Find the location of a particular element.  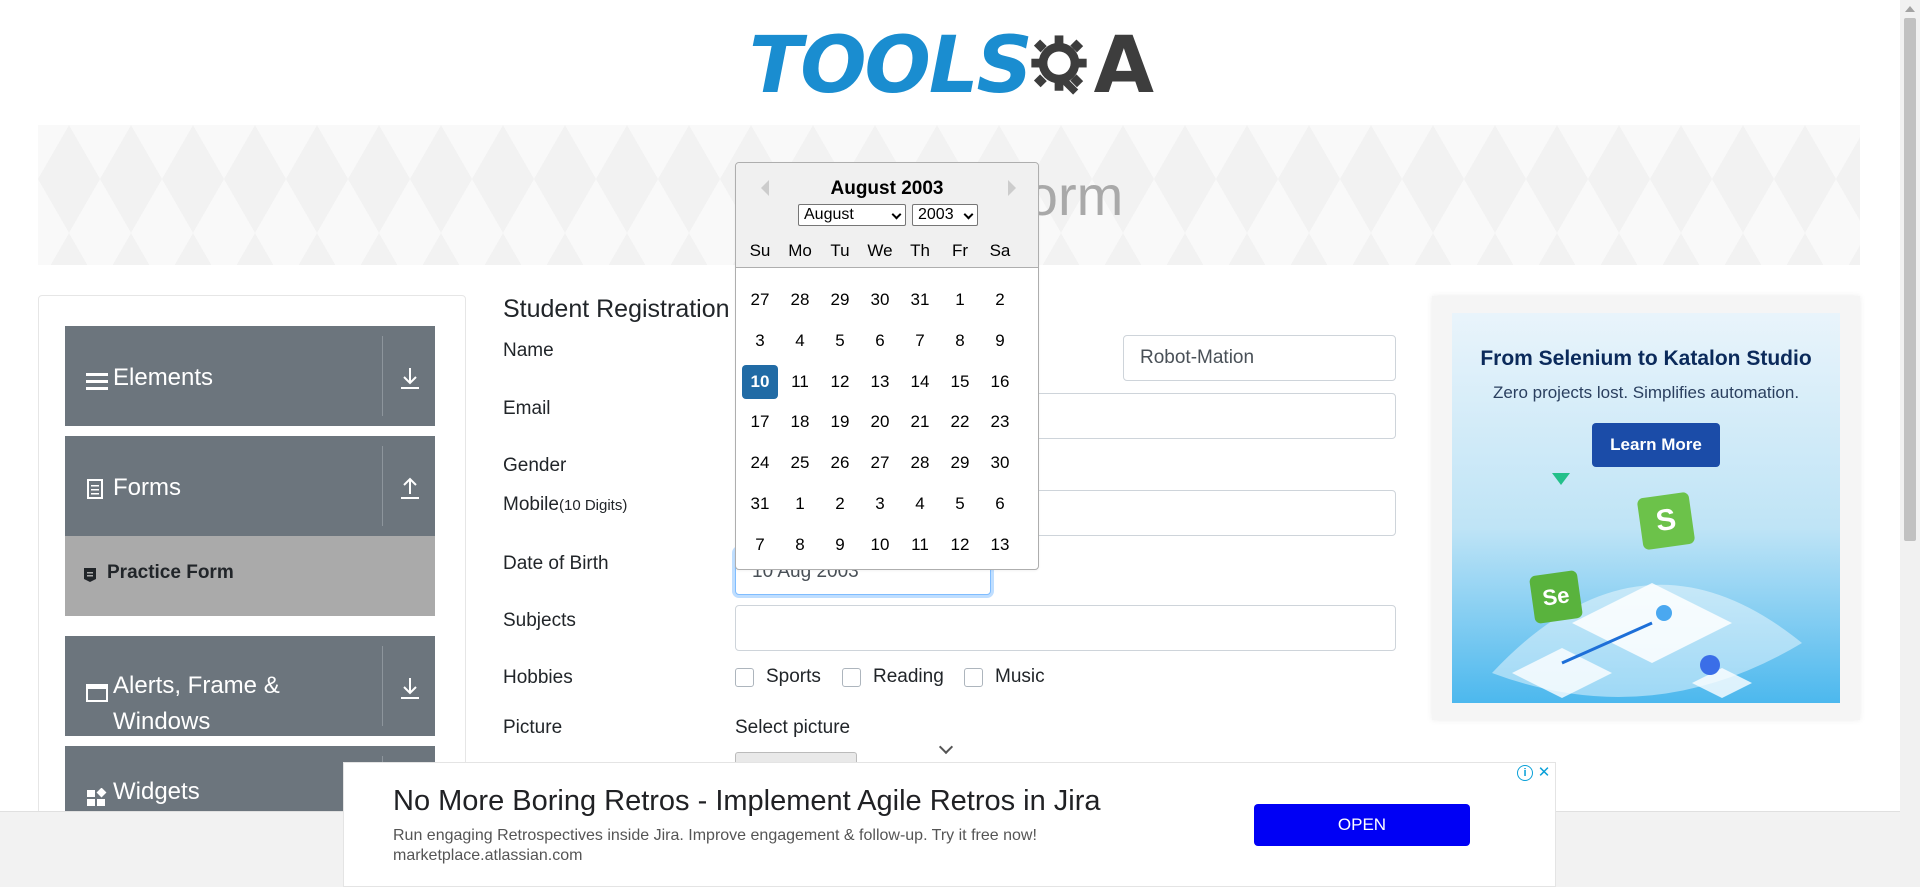

calendar-day: 22 is located at coordinates (960, 422).